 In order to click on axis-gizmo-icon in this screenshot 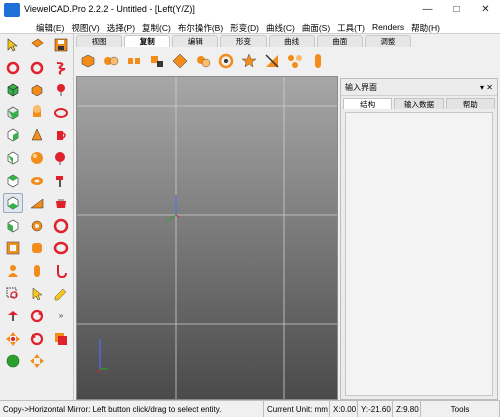, I will do `click(103, 356)`.